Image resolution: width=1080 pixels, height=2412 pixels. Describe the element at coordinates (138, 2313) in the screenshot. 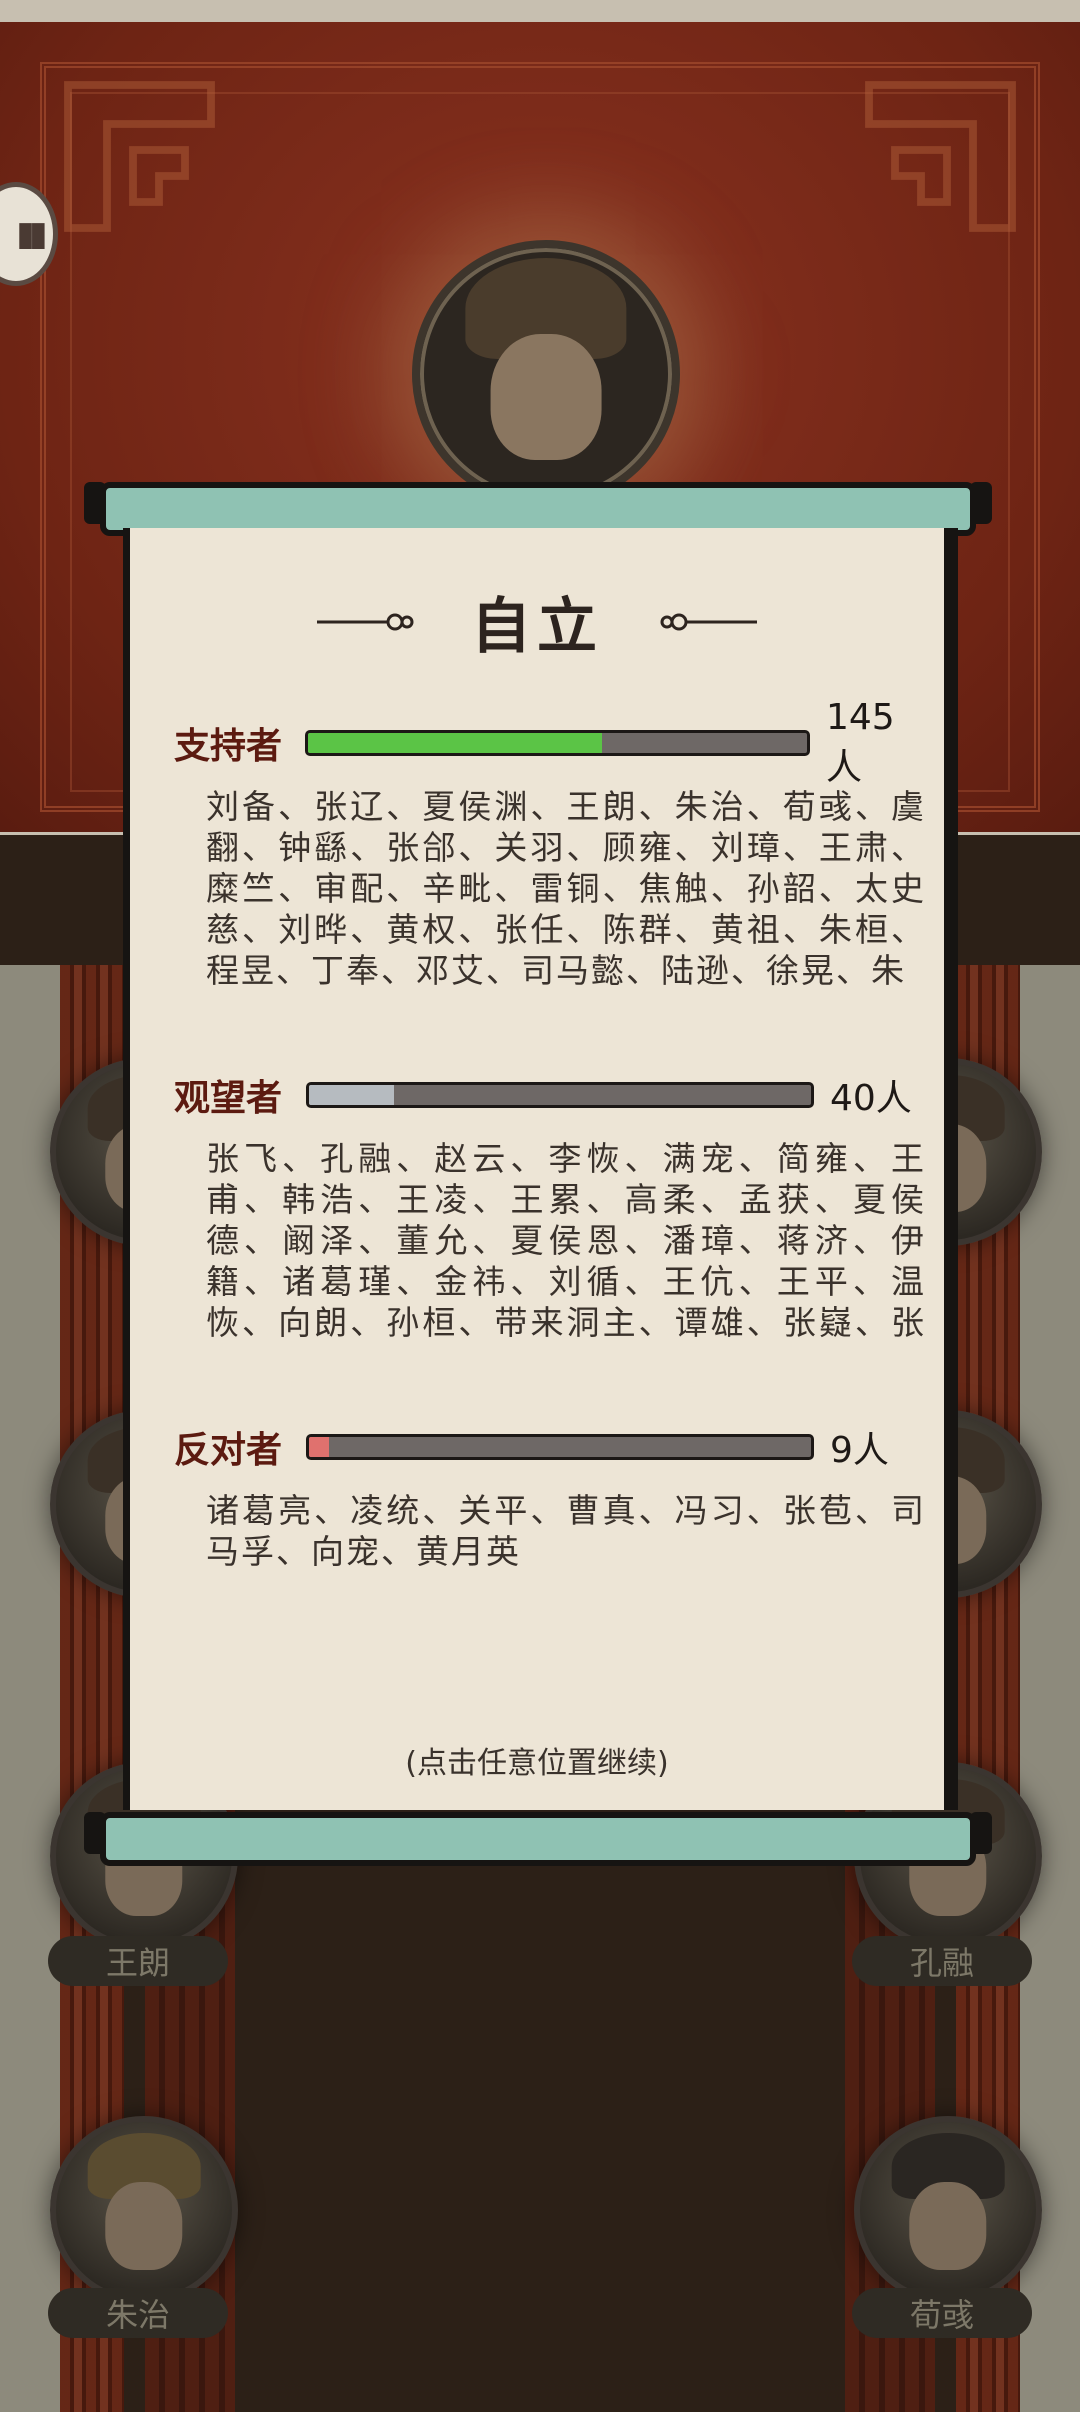

I see `name-plate: 朱治` at that location.